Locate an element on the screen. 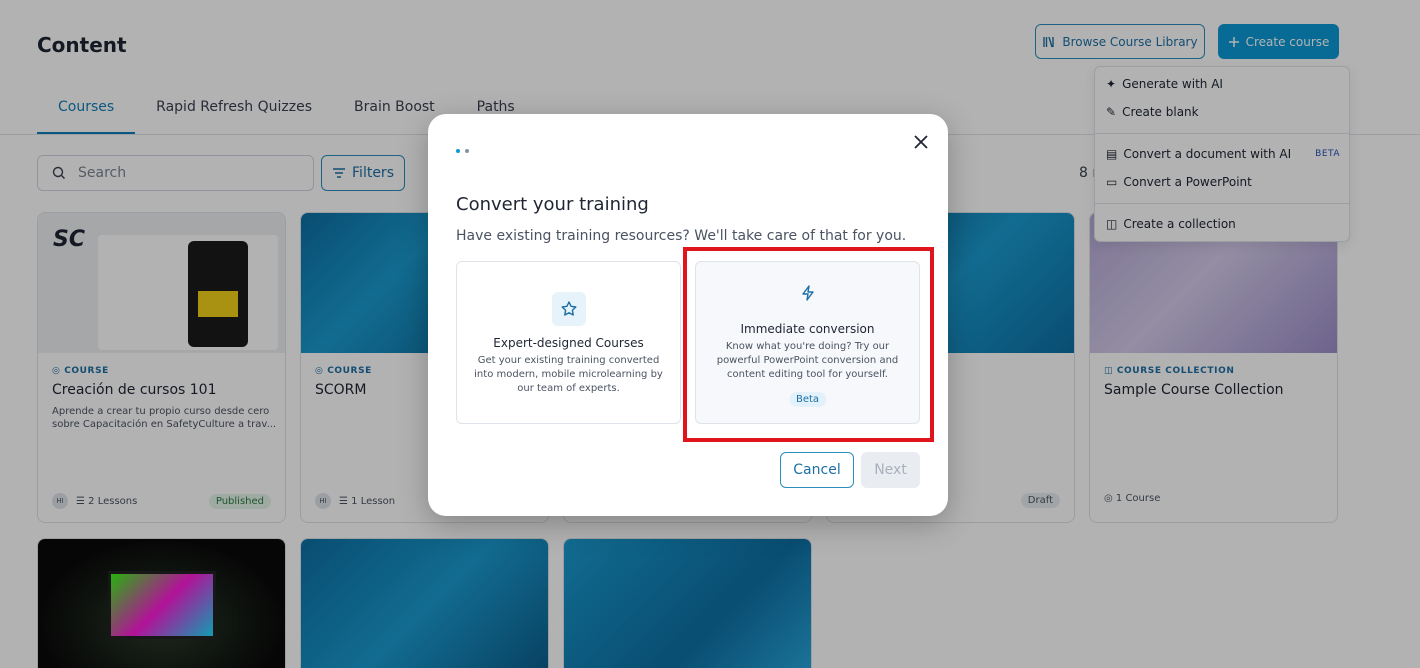 The image size is (1420, 668). next-button: Next is located at coordinates (890, 470).